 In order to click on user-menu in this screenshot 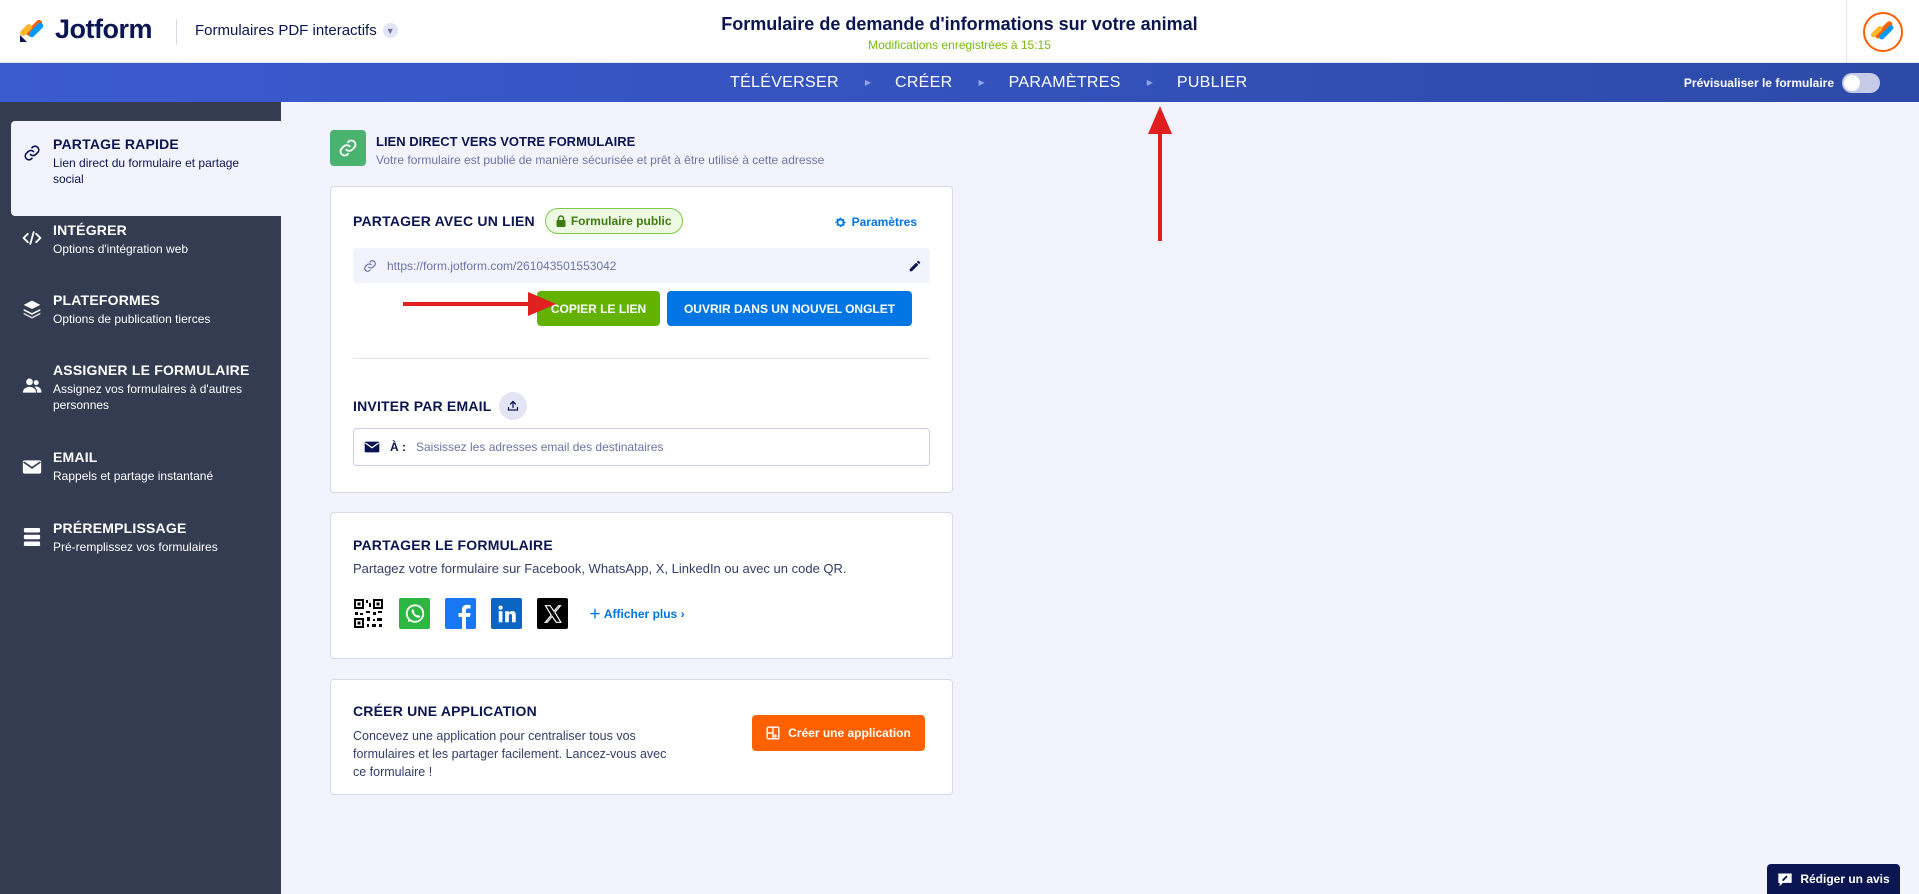, I will do `click(1882, 31)`.